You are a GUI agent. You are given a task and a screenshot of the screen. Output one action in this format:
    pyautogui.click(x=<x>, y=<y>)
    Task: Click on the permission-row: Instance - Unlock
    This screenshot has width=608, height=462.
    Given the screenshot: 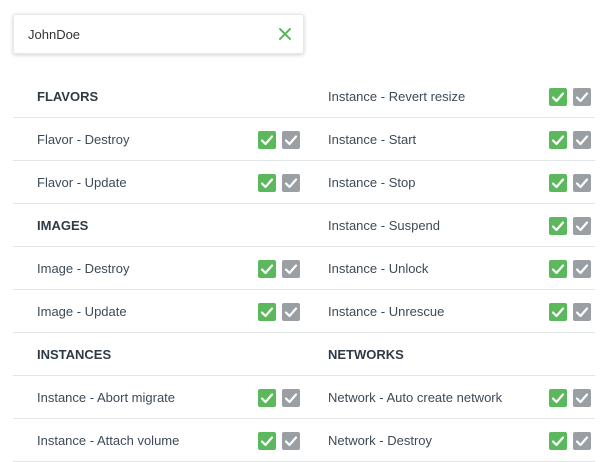 What is the action you would take?
    pyautogui.click(x=449, y=268)
    